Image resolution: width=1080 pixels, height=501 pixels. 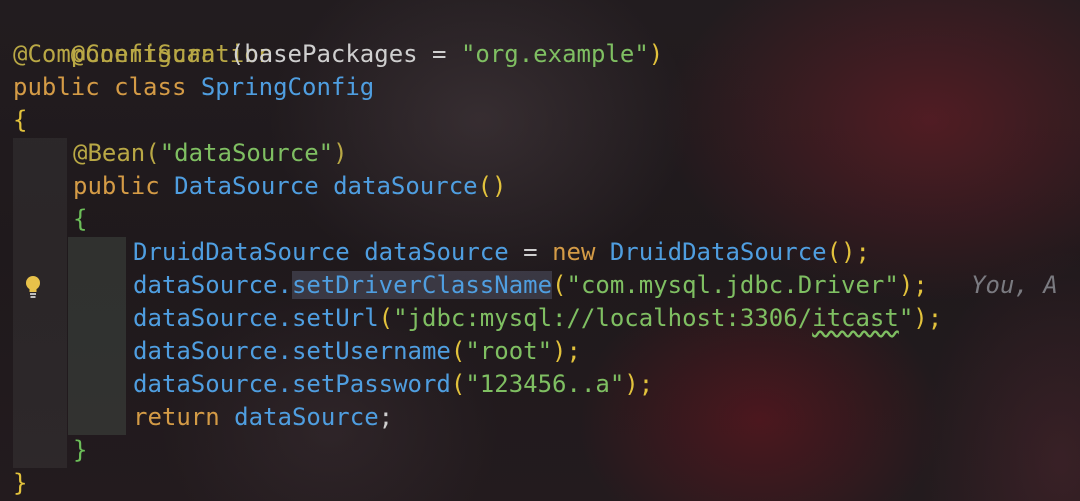 I want to click on code-line-7: {, so click(x=80, y=219).